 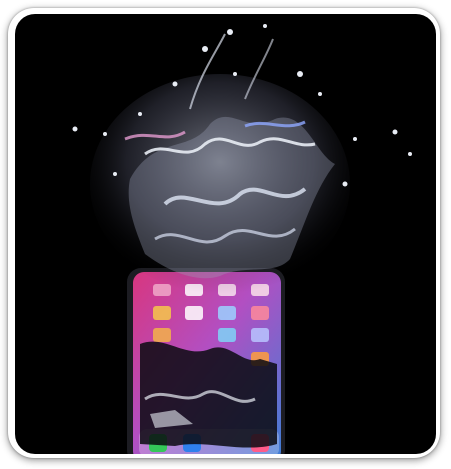 What do you see at coordinates (206, 361) in the screenshot?
I see `phone` at bounding box center [206, 361].